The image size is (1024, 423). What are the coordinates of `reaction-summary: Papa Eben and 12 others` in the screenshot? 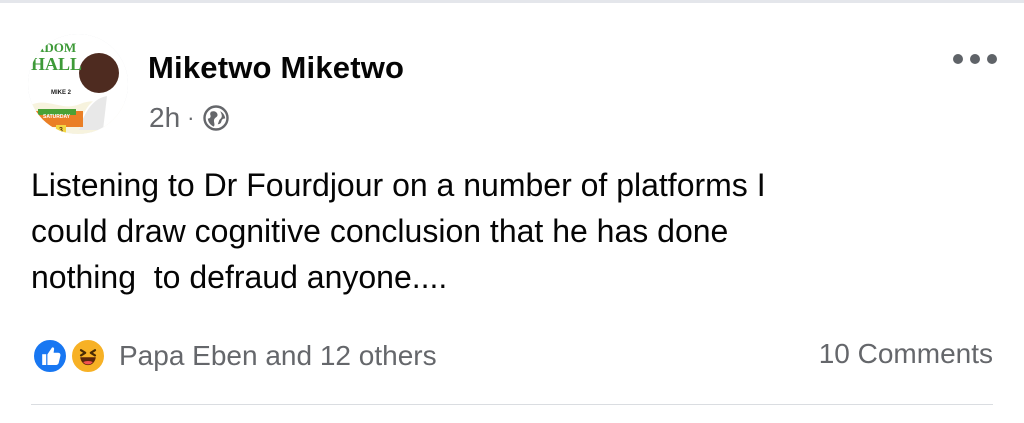 It's located at (234, 356).